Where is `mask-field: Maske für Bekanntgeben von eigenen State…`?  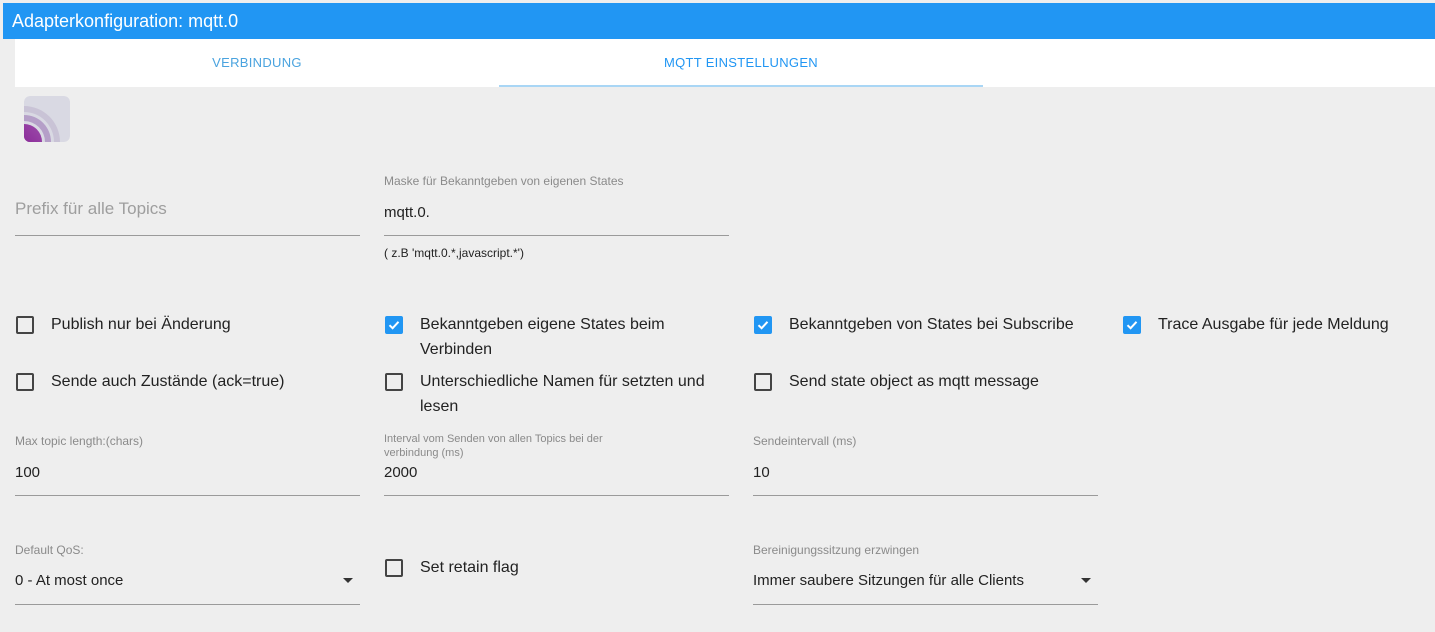 mask-field: Maske für Bekanntgeben von eigenen State… is located at coordinates (556, 219).